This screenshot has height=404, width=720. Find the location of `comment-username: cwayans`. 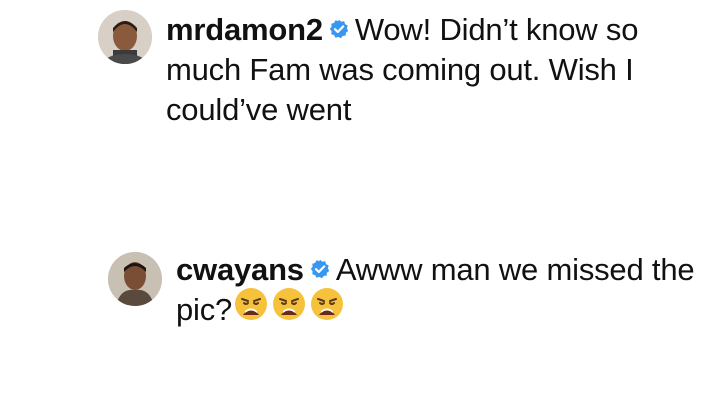

comment-username: cwayans is located at coordinates (240, 269).